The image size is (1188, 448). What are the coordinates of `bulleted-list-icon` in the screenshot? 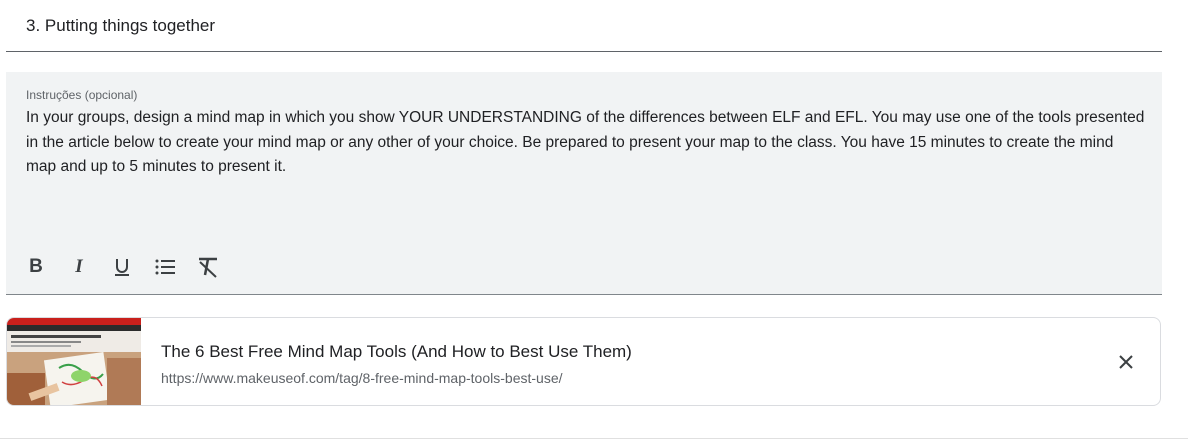 It's located at (165, 267).